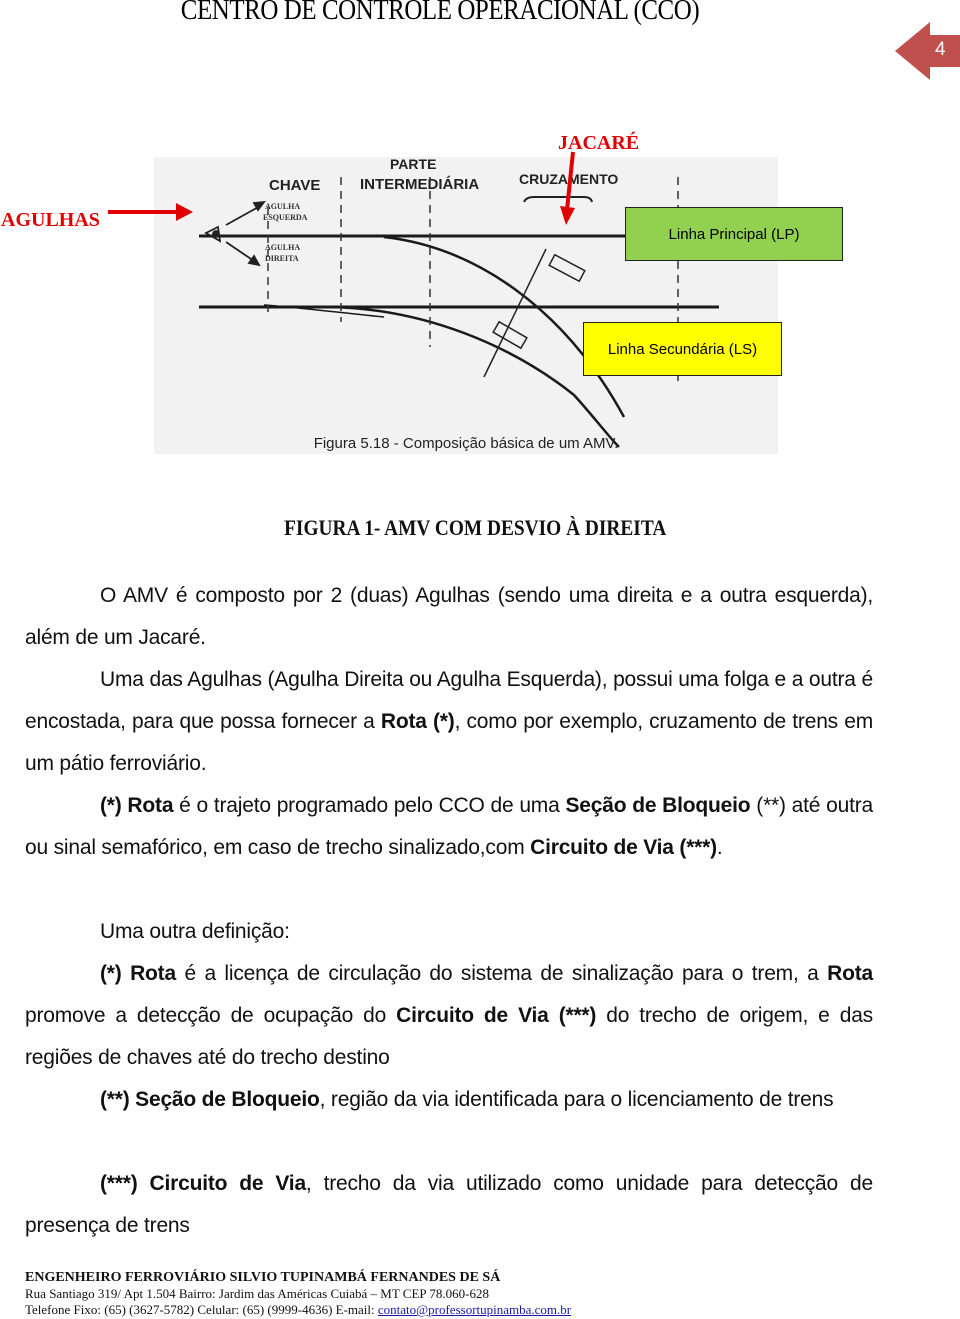 The height and width of the screenshot is (1319, 960). I want to click on label-intermediaria: INTERMEDIÁRIA, so click(419, 184).